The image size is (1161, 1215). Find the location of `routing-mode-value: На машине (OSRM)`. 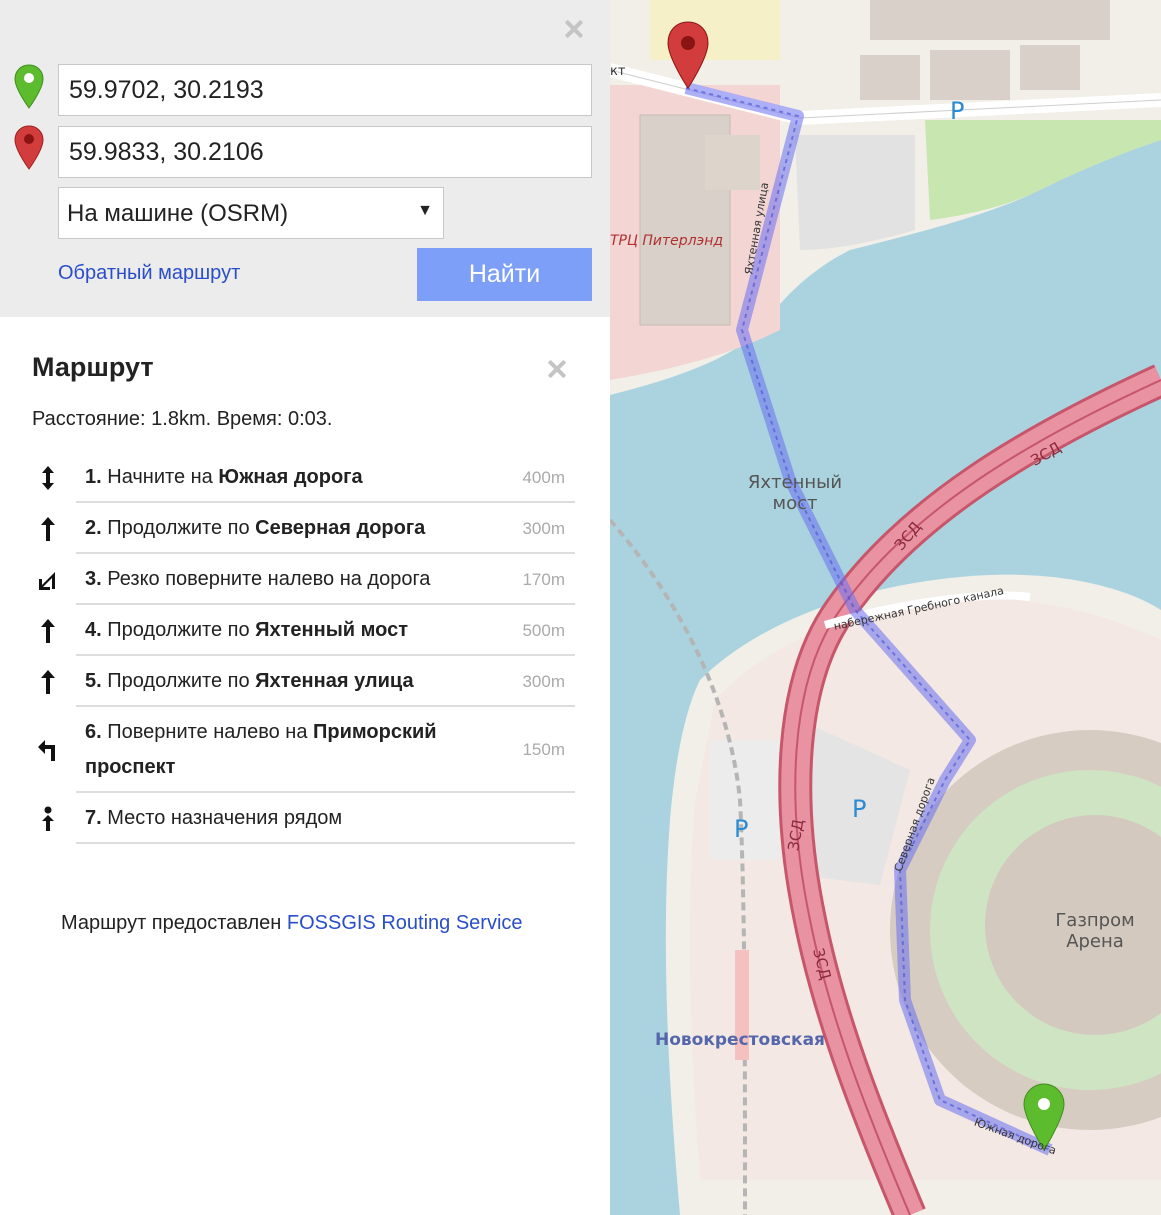

routing-mode-value: На машине (OSRM) is located at coordinates (178, 213).